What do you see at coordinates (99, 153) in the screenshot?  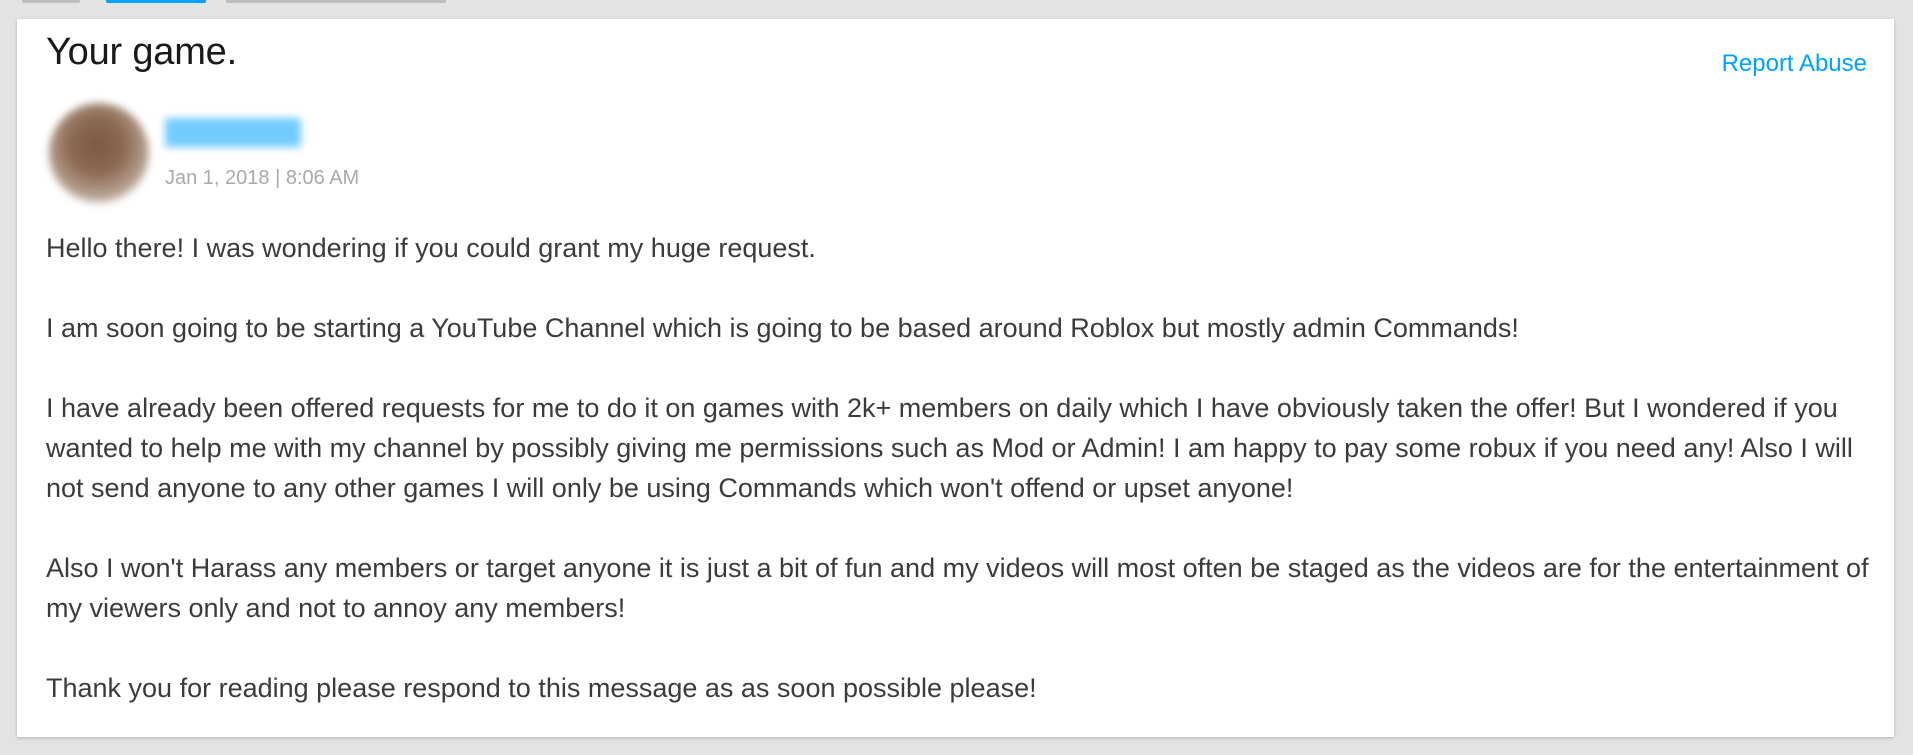 I see `sender-avatar` at bounding box center [99, 153].